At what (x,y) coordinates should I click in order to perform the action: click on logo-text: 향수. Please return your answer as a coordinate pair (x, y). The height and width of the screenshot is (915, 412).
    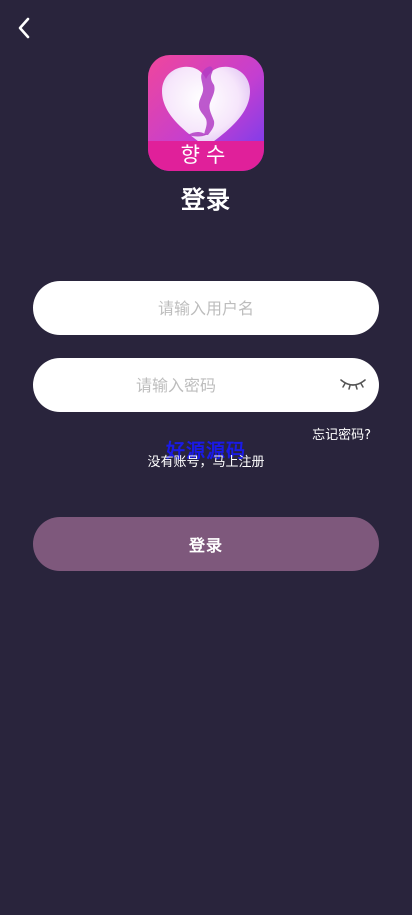
    Looking at the image, I should click on (206, 155).